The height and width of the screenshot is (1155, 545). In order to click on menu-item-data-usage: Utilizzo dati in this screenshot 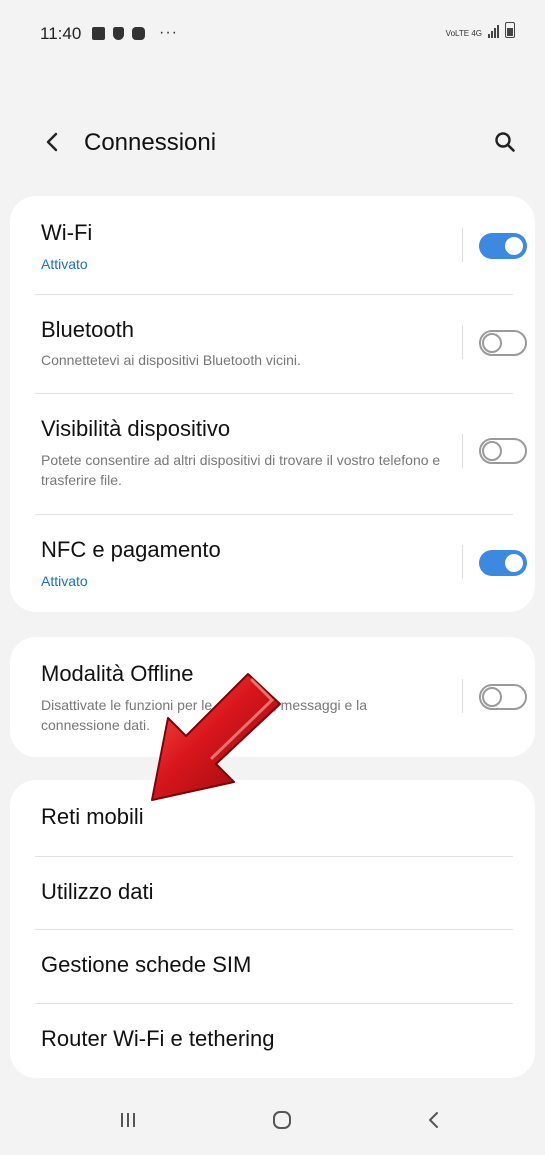, I will do `click(272, 893)`.